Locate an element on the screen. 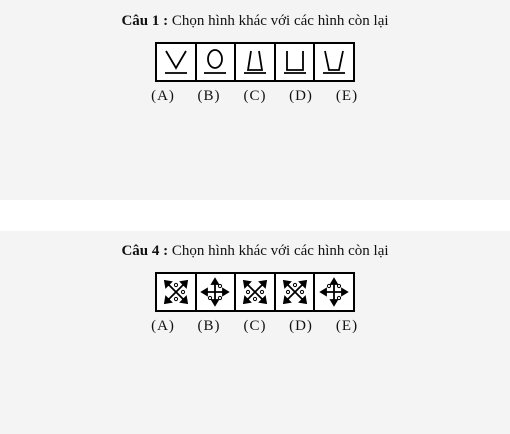  q1-option-e: (E) is located at coordinates (347, 98).